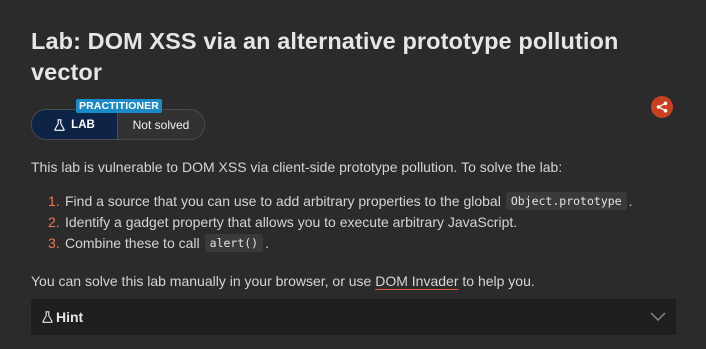 The image size is (706, 349). Describe the element at coordinates (416, 281) in the screenshot. I see `dom-invader-link: DOM Invader` at that location.